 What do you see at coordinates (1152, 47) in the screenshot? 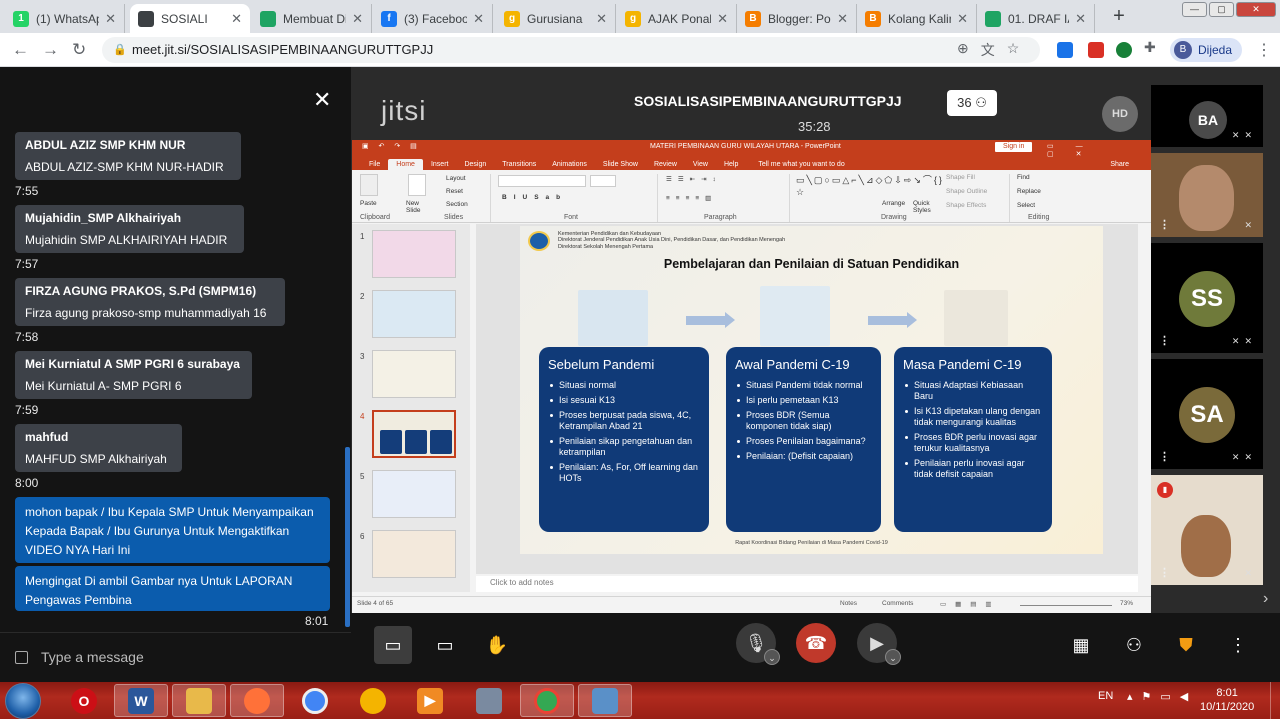
I see `extensions-puzzle-icon: ✚` at bounding box center [1152, 47].